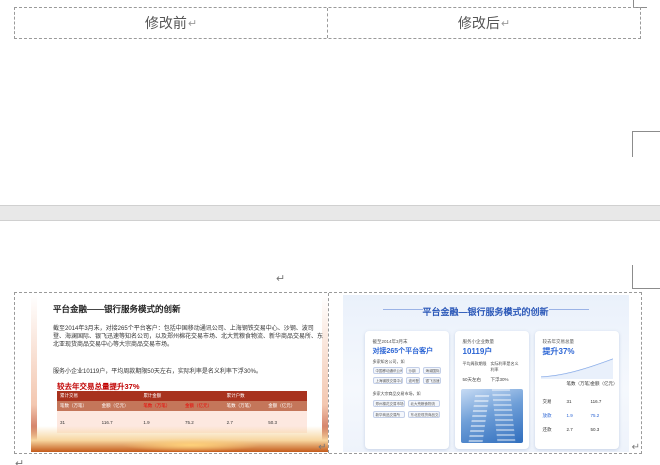 This screenshot has width=660, height=465. What do you see at coordinates (569, 429) in the screenshot?
I see `grid-value: 2.7` at bounding box center [569, 429].